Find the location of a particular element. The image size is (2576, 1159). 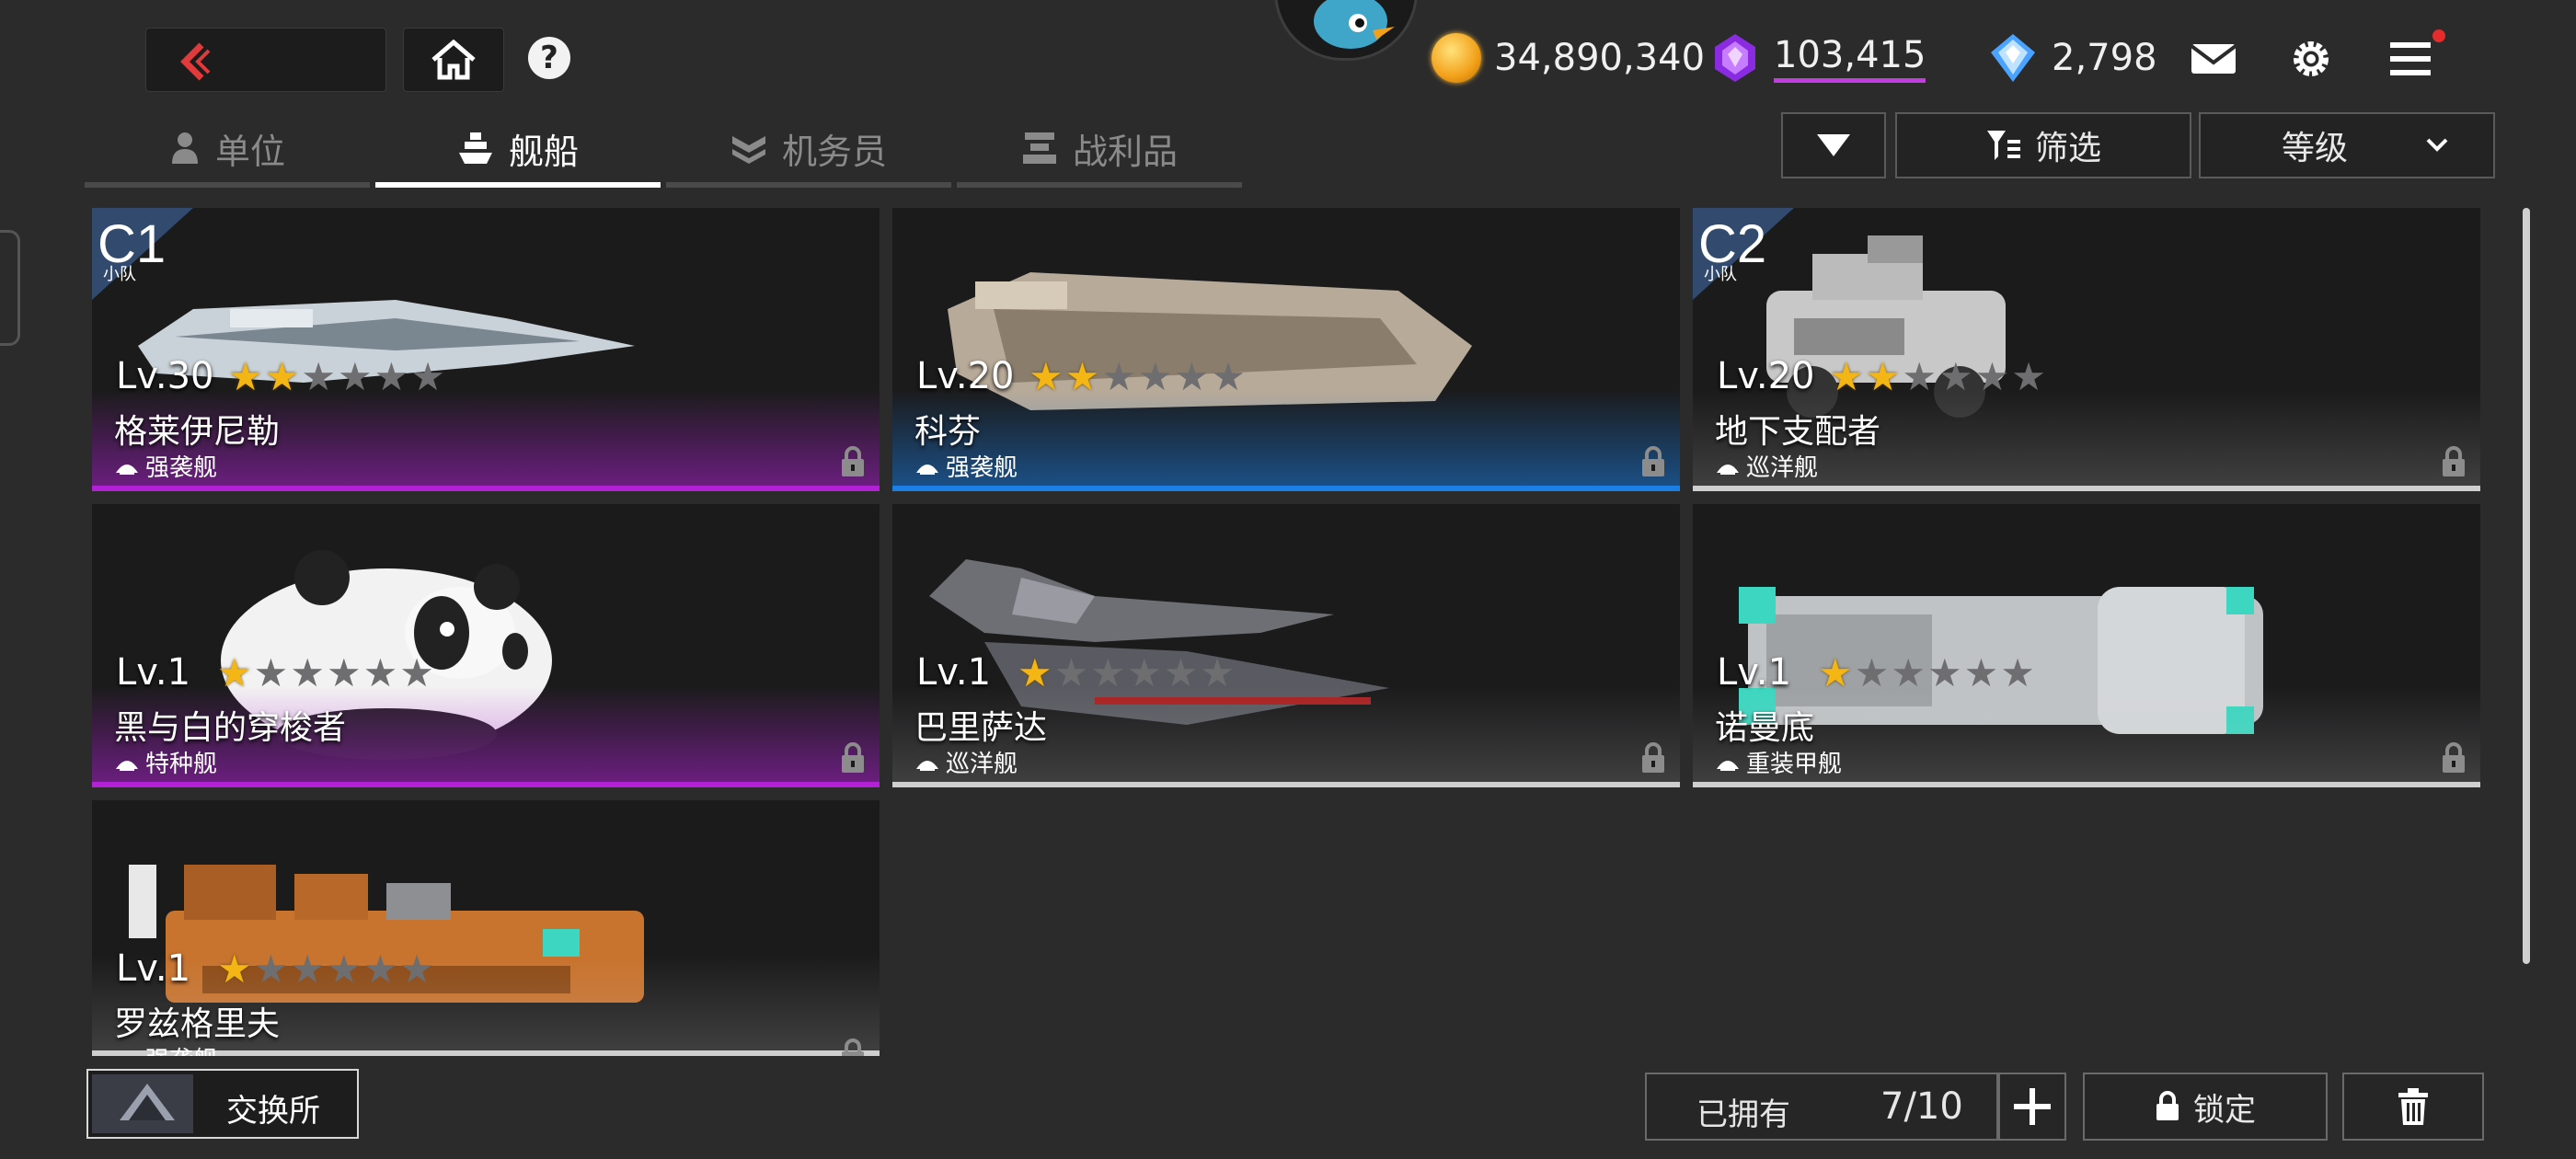

crew-icon is located at coordinates (748, 150).